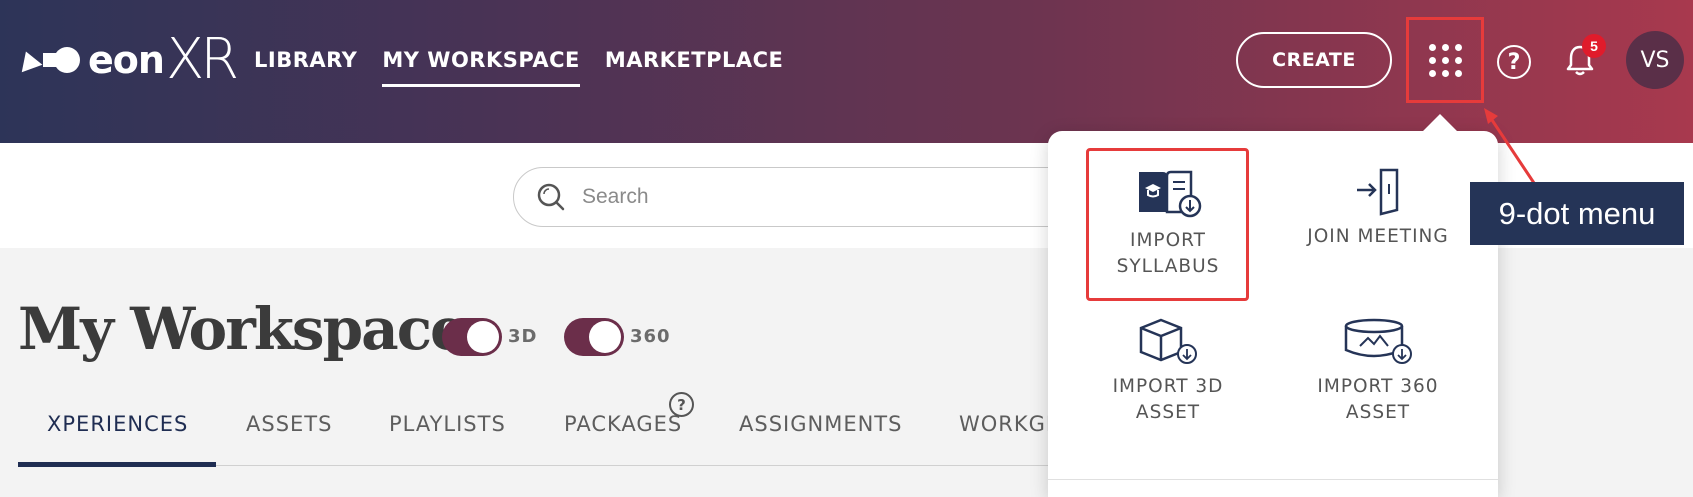 This screenshot has height=497, width=1693. What do you see at coordinates (1378, 399) in the screenshot?
I see `menu-import-360-label: IMPORT 360 ASSET` at bounding box center [1378, 399].